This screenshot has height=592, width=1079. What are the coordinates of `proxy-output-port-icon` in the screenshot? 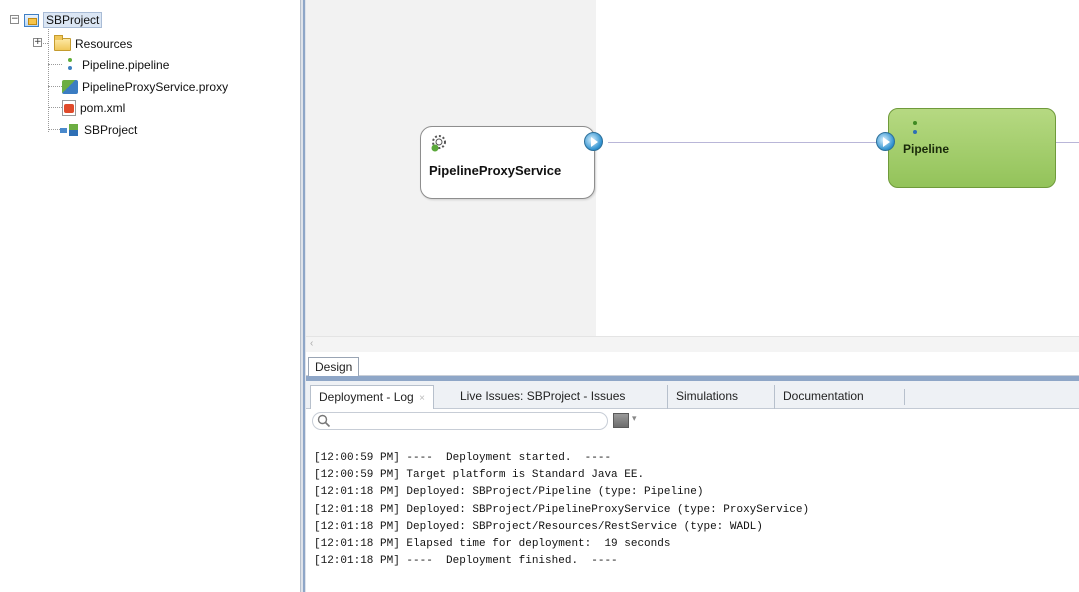 It's located at (593, 141).